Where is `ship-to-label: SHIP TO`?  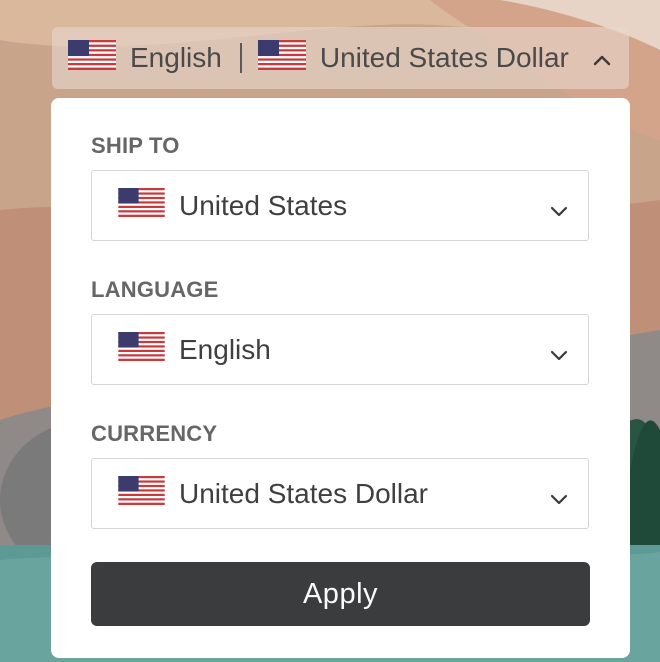
ship-to-label: SHIP TO is located at coordinates (135, 145).